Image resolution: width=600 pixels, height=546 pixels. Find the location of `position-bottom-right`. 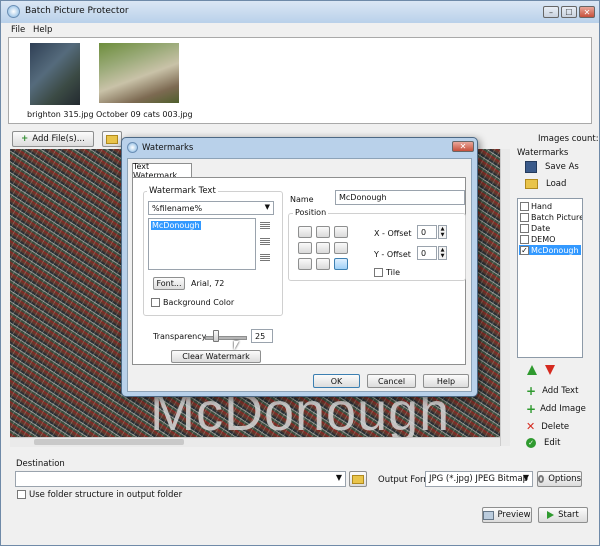

position-bottom-right is located at coordinates (341, 264).